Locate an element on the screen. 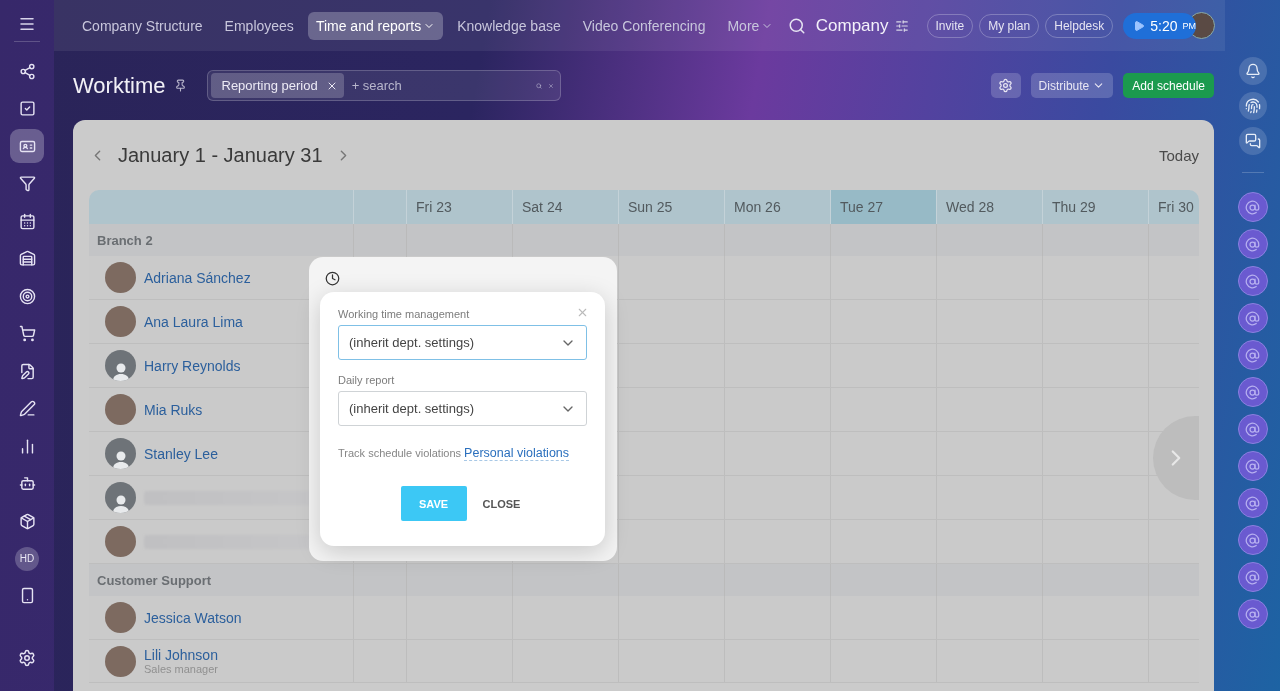  employee-position: Sales manager is located at coordinates (181, 669).